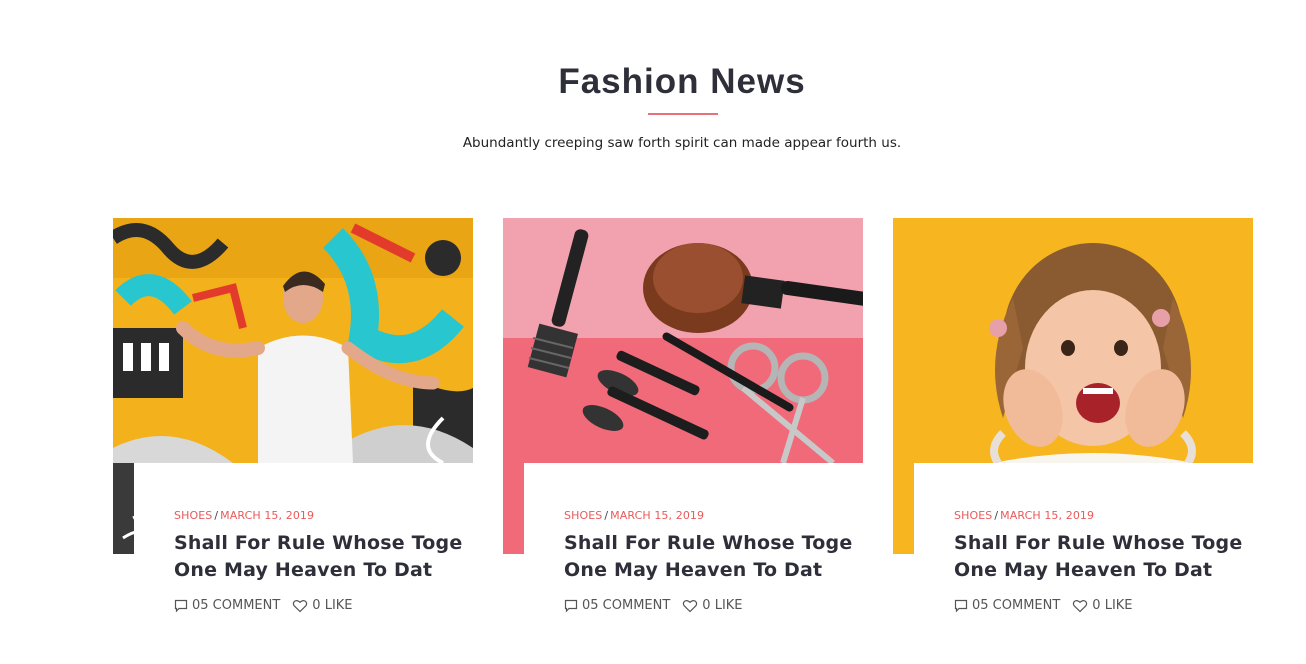  What do you see at coordinates (682, 81) in the screenshot?
I see `section-title: Fashion News` at bounding box center [682, 81].